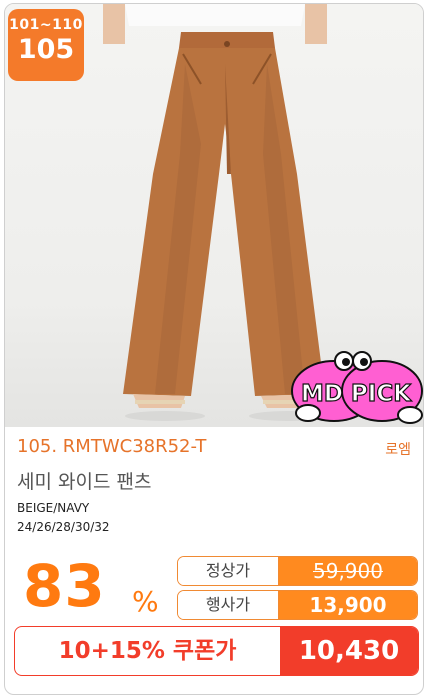  What do you see at coordinates (228, 605) in the screenshot?
I see `event-price-label: 행사가` at bounding box center [228, 605].